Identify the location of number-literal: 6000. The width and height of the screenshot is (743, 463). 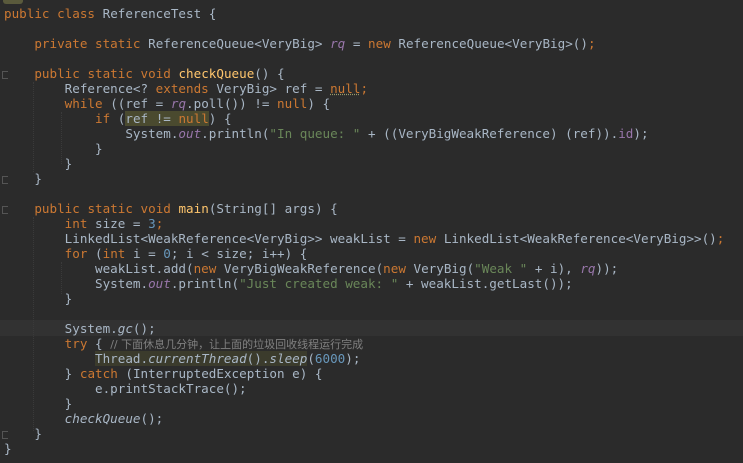
(330, 358).